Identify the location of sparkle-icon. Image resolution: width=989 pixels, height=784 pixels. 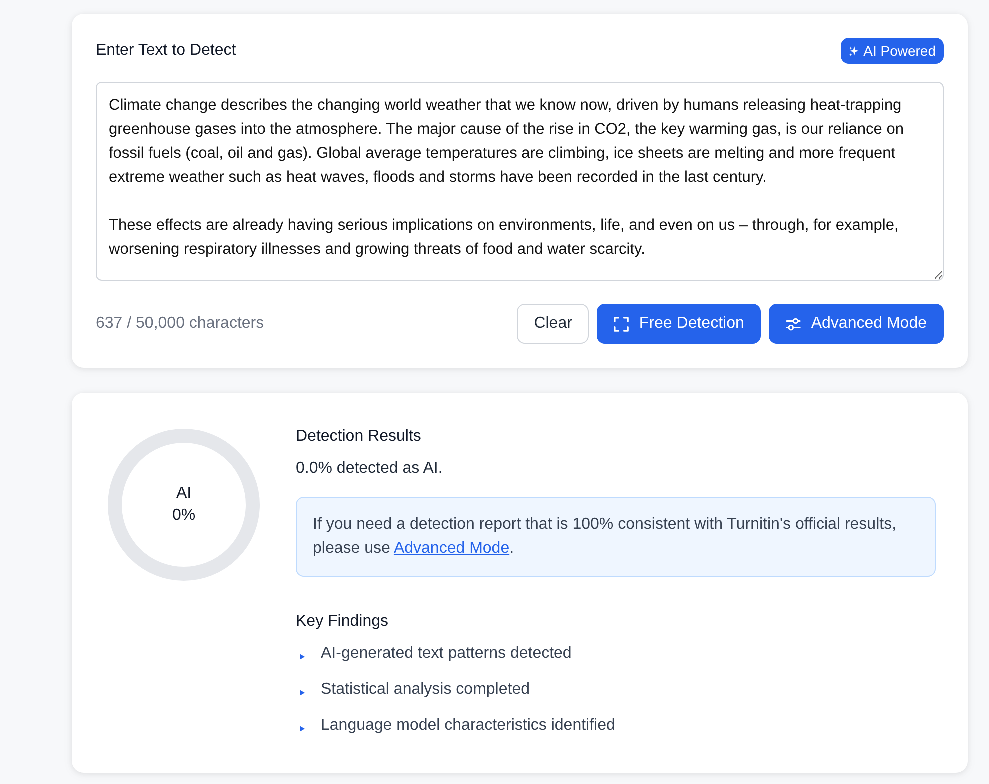
(854, 51).